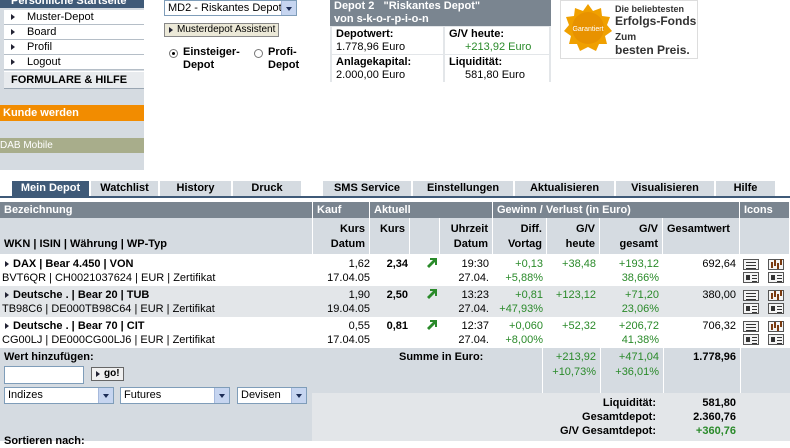  What do you see at coordinates (74, 62) in the screenshot?
I see `nav-item-logout: Logout` at bounding box center [74, 62].